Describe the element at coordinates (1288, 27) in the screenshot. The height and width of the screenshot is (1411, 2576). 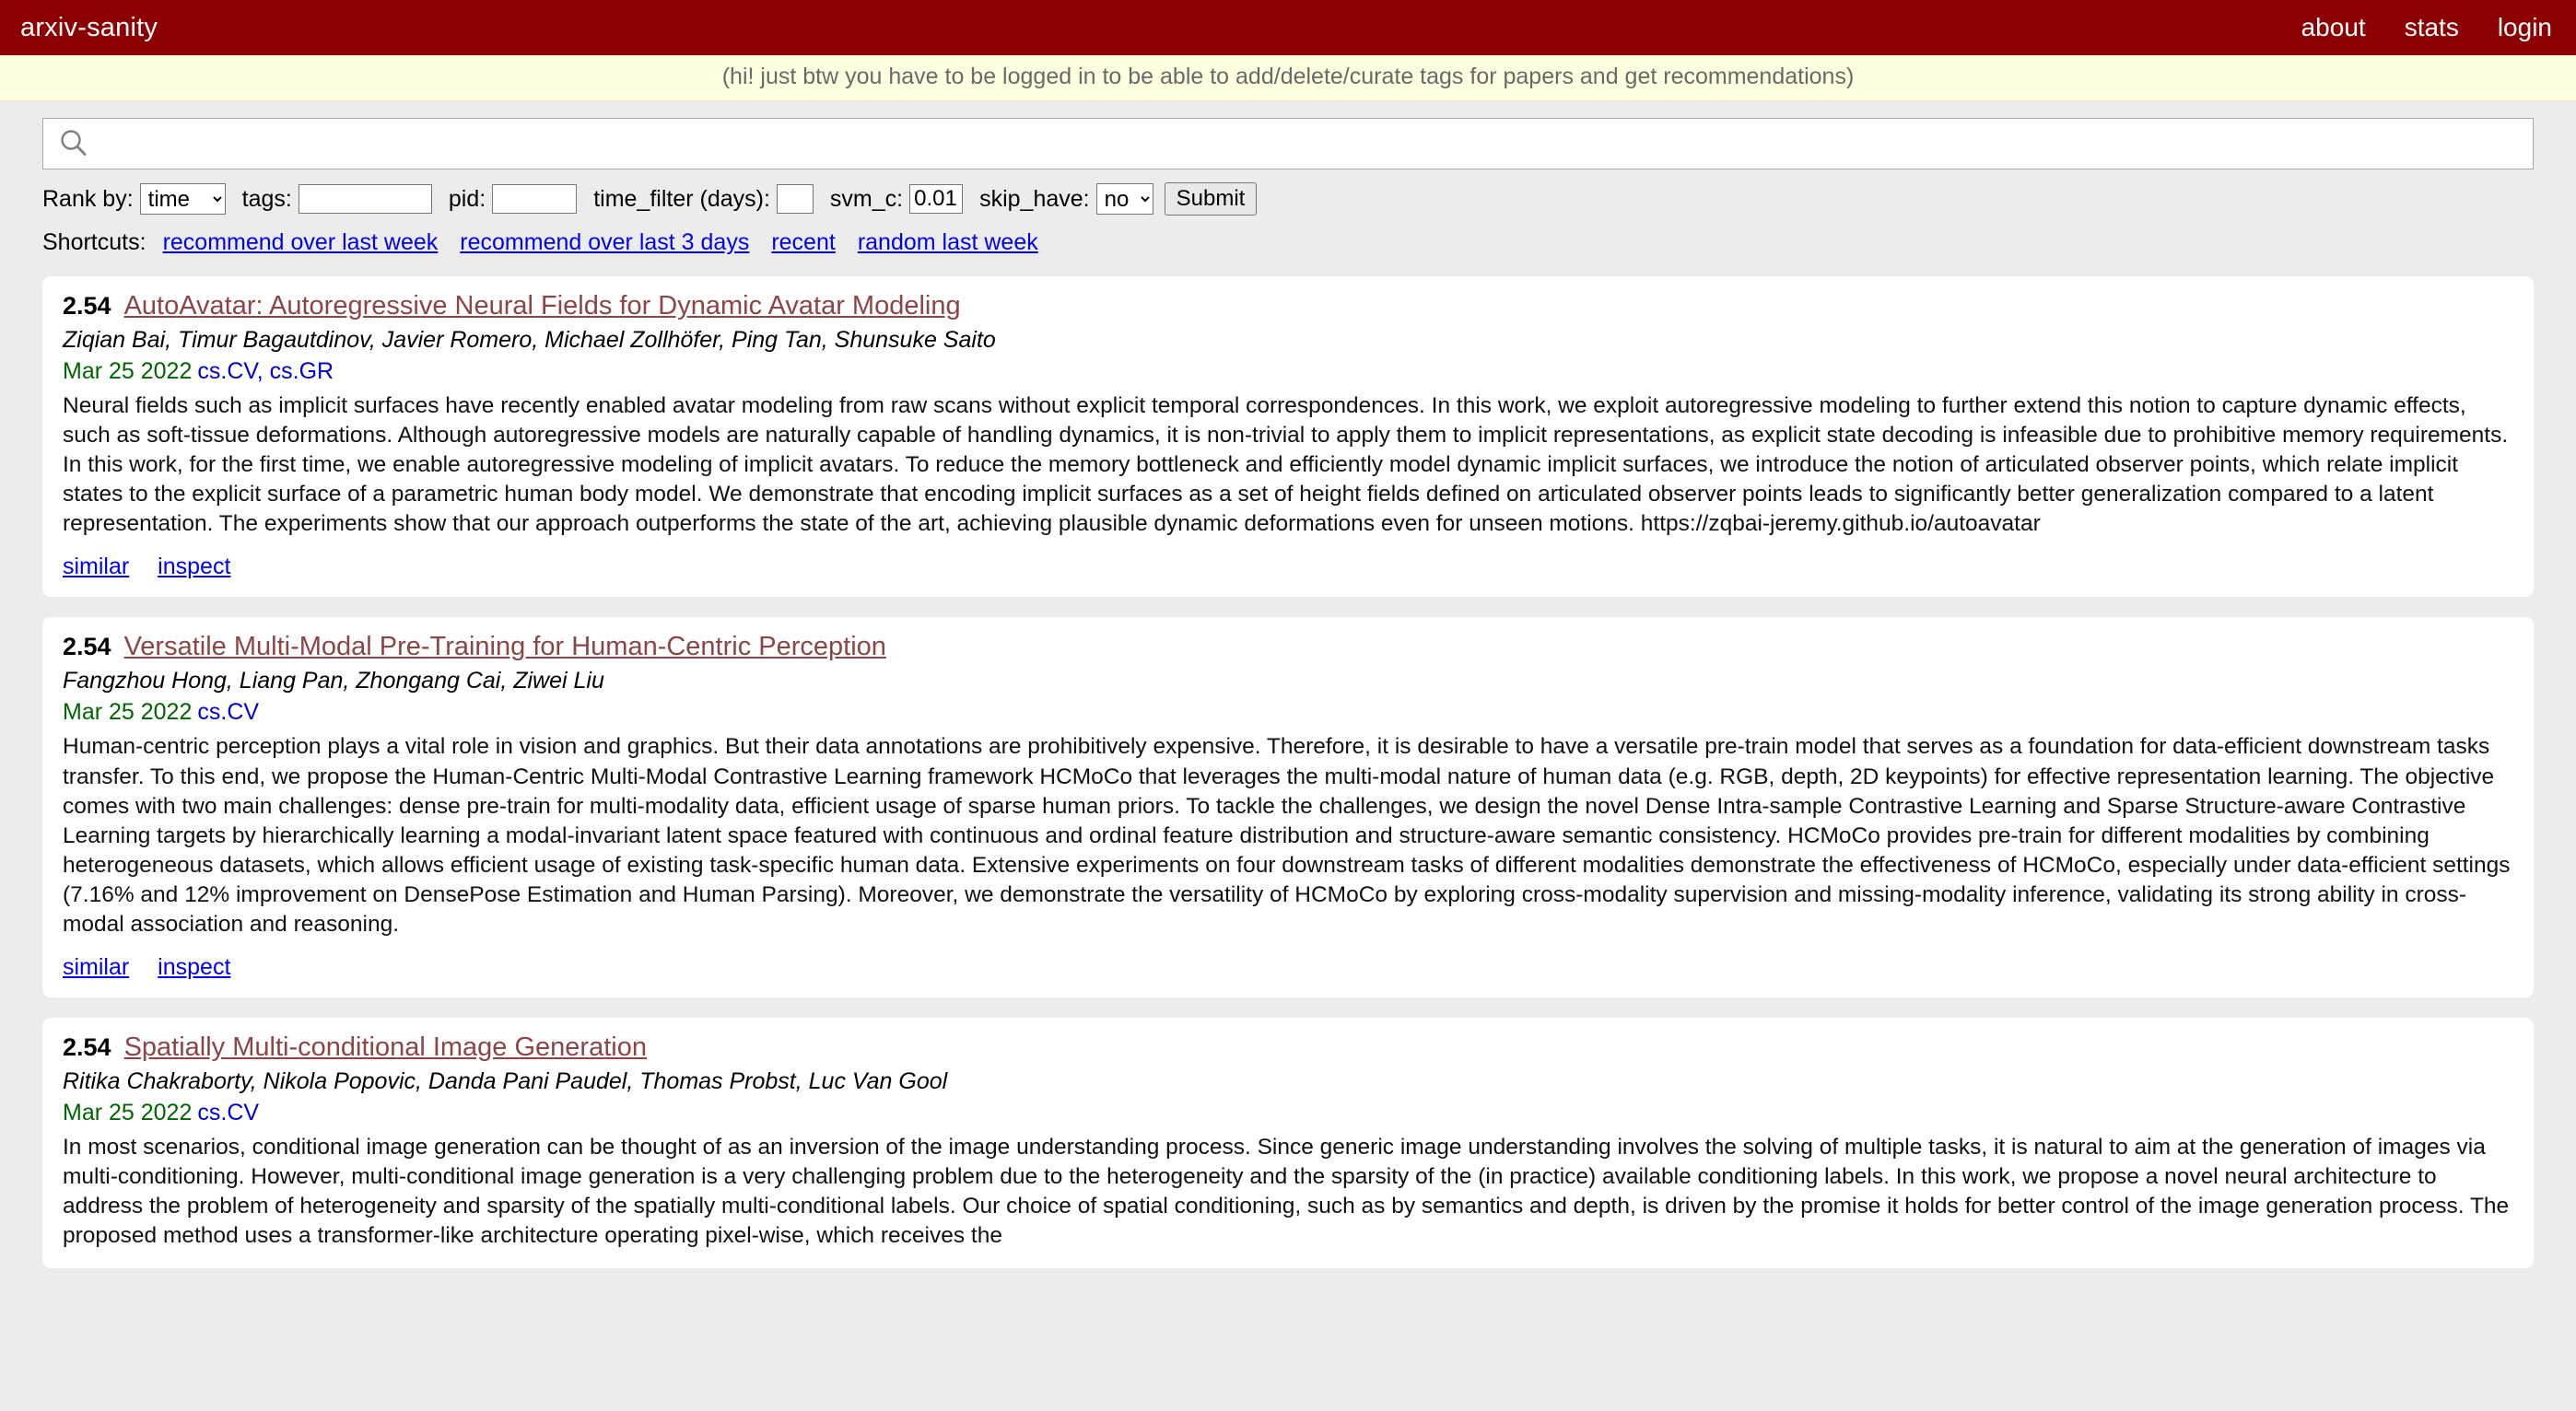
I see `site-header: arxiv-sanity about stats login` at that location.